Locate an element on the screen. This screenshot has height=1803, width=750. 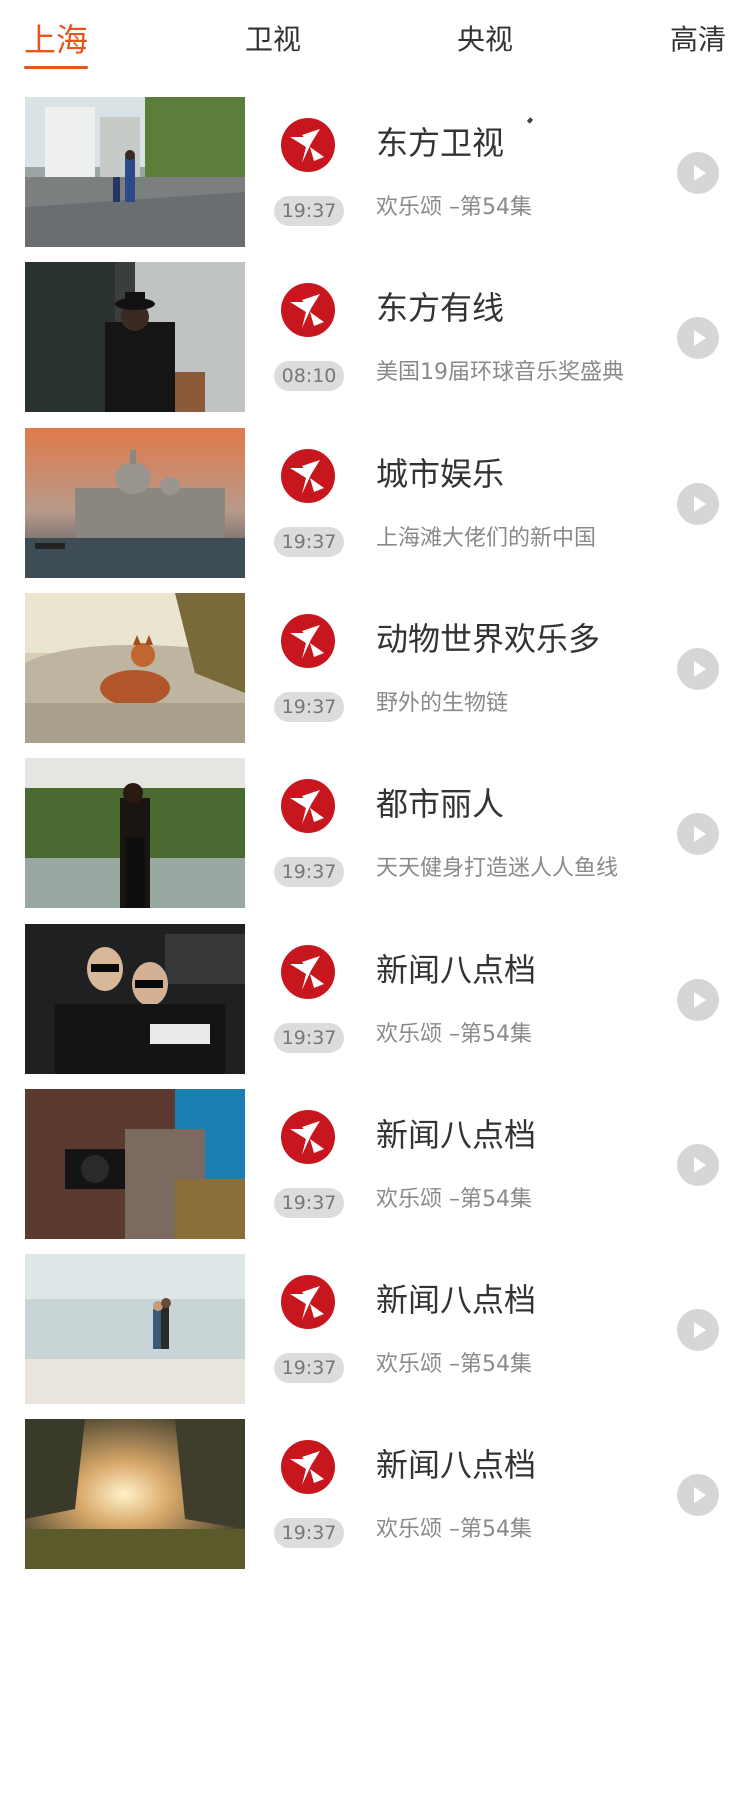
tab-shanghai: 上海 is located at coordinates (56, 43).